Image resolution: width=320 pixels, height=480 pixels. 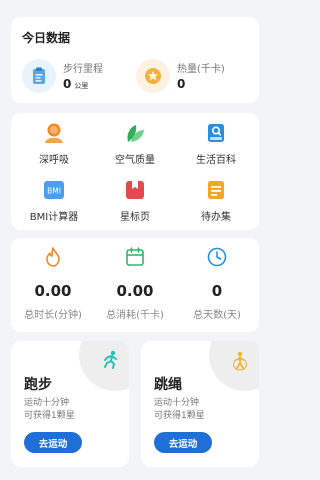 What do you see at coordinates (181, 84) in the screenshot?
I see `calories-value: 0` at bounding box center [181, 84].